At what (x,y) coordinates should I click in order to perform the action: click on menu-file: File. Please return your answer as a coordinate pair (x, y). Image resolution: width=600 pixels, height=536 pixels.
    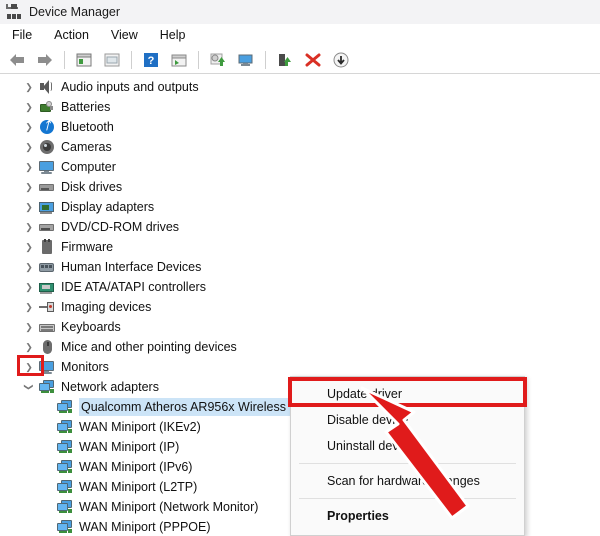
    Looking at the image, I should click on (24, 35).